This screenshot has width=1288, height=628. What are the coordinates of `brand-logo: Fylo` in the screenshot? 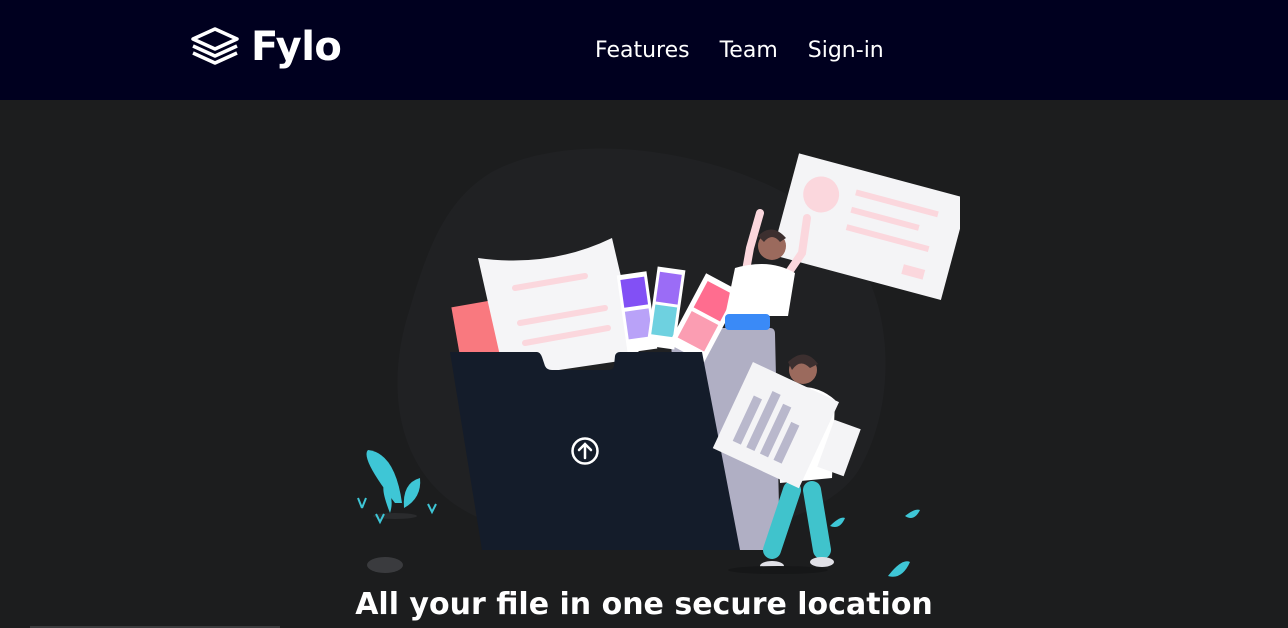 It's located at (265, 47).